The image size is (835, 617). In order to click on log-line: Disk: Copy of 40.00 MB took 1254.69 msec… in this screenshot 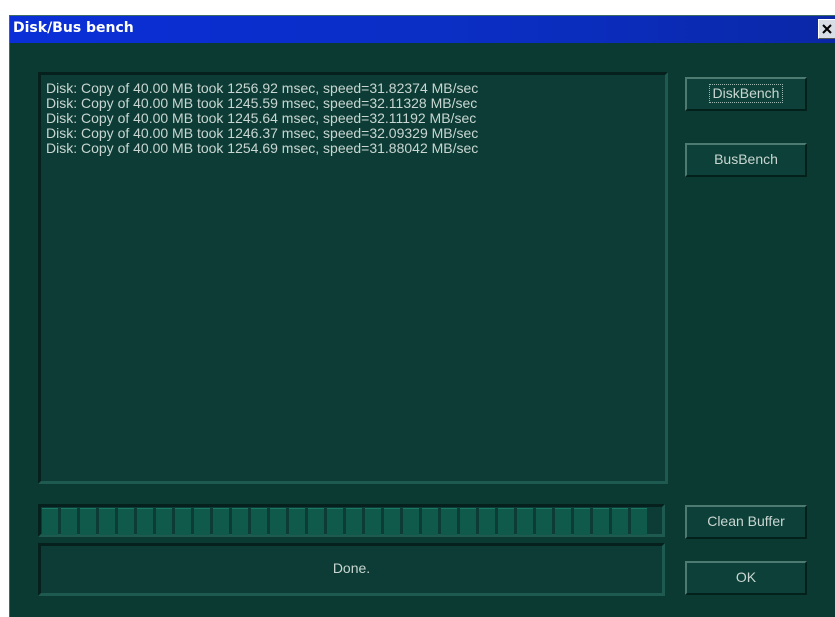, I will do `click(262, 148)`.